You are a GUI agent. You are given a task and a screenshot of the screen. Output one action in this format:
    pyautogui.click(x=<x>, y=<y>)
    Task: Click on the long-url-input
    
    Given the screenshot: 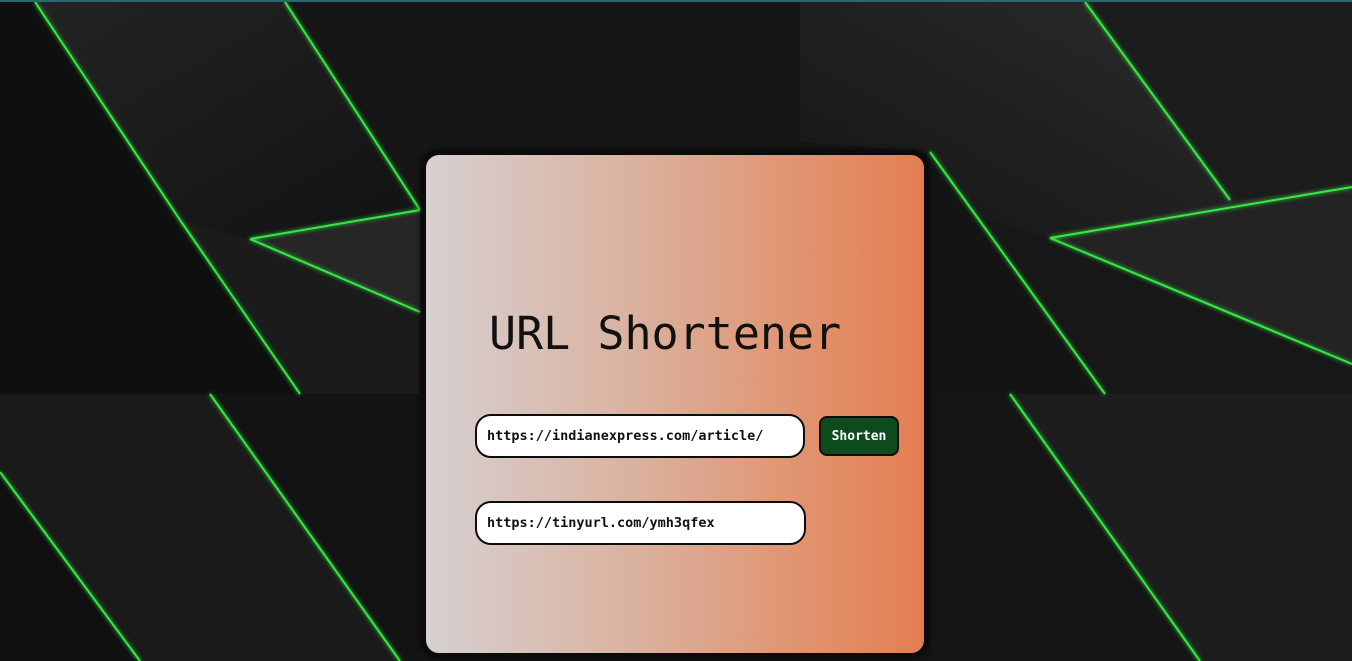 What is the action you would take?
    pyautogui.click(x=640, y=436)
    